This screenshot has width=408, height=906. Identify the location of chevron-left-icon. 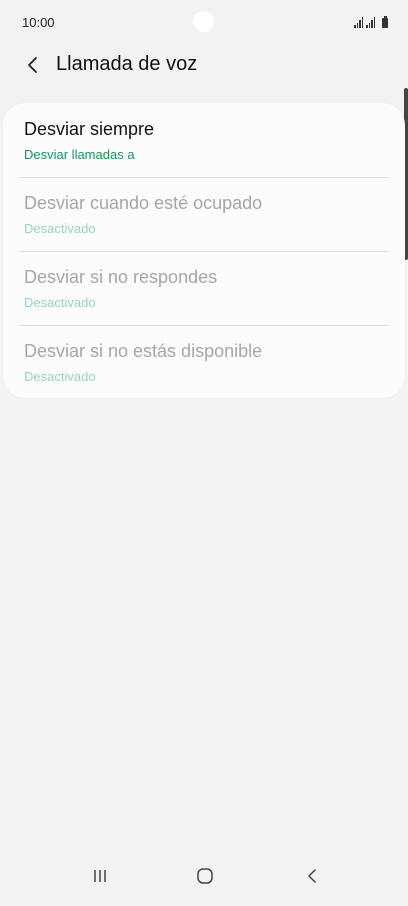
(32, 65).